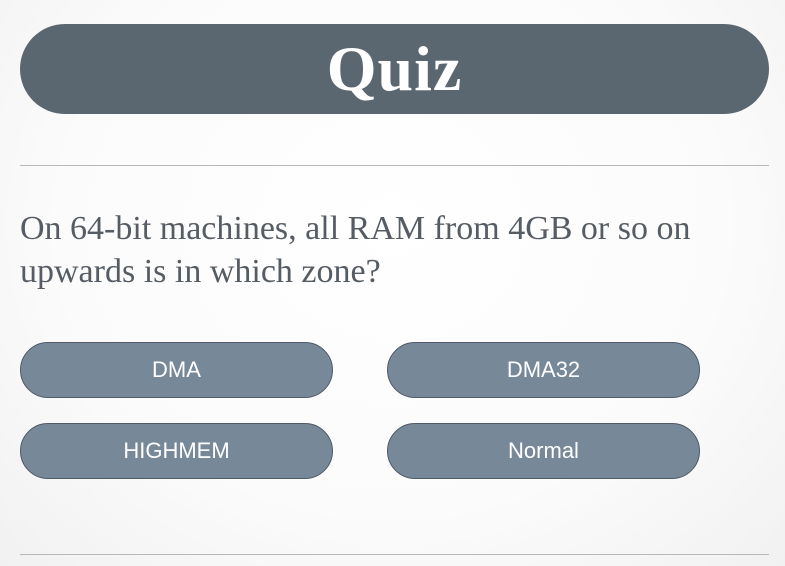 This screenshot has height=566, width=785. Describe the element at coordinates (176, 451) in the screenshot. I see `answer-button-highmem: HIGHMEM` at that location.